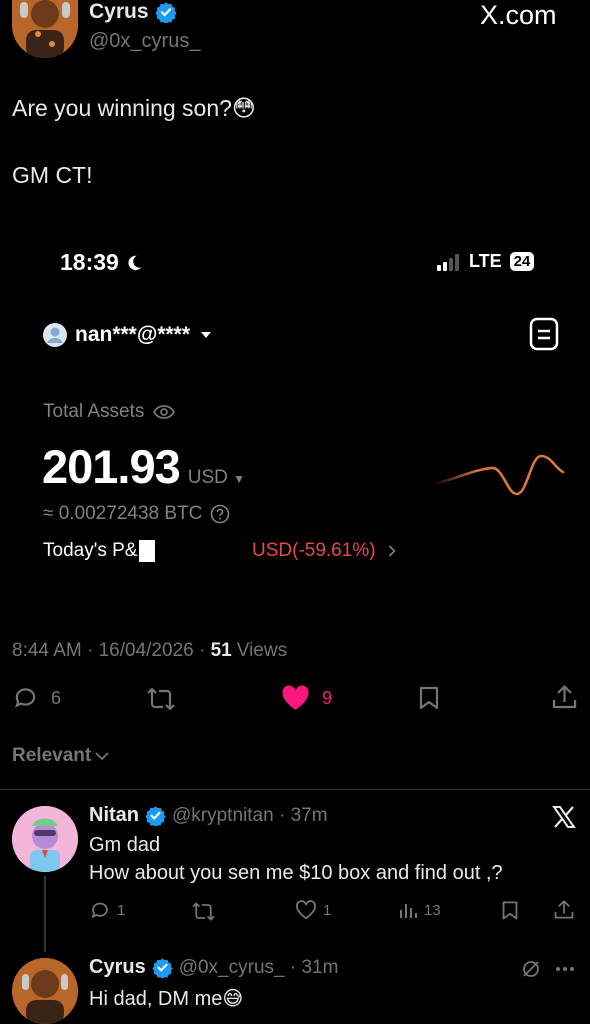 The height and width of the screenshot is (1024, 590). What do you see at coordinates (306, 910) in the screenshot?
I see `heart-outline-icon` at bounding box center [306, 910].